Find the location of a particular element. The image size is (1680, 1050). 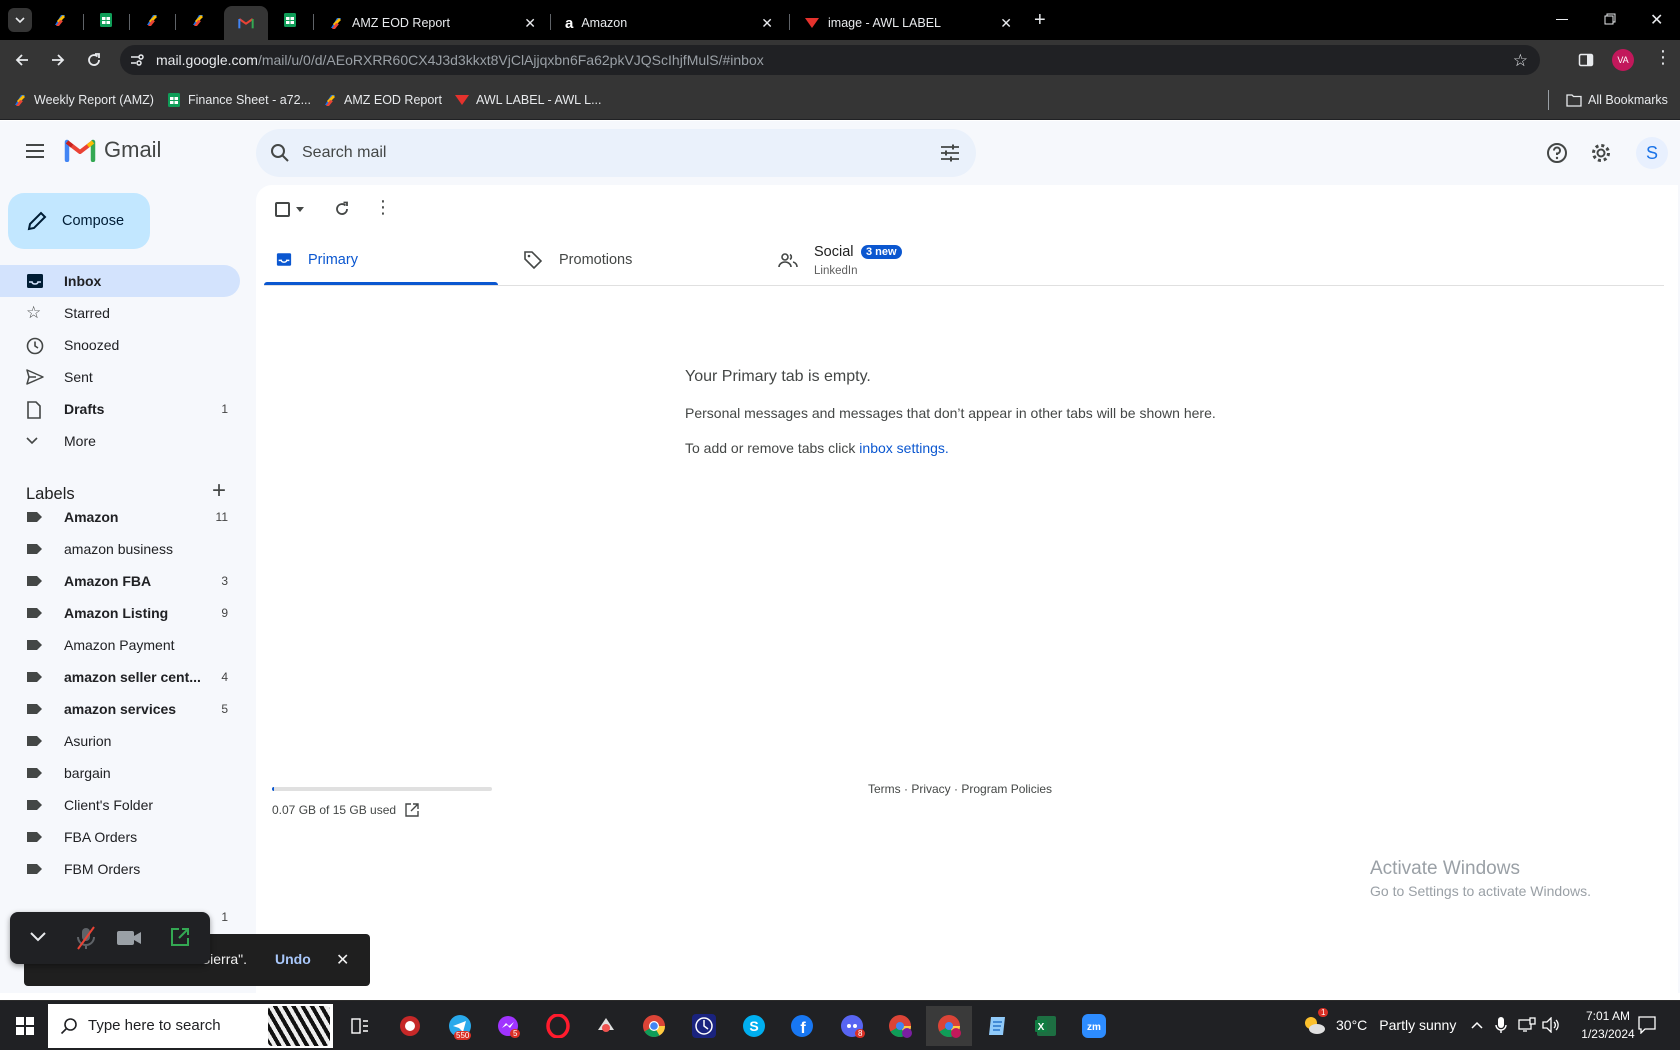

discord-icon is located at coordinates (852, 1026).